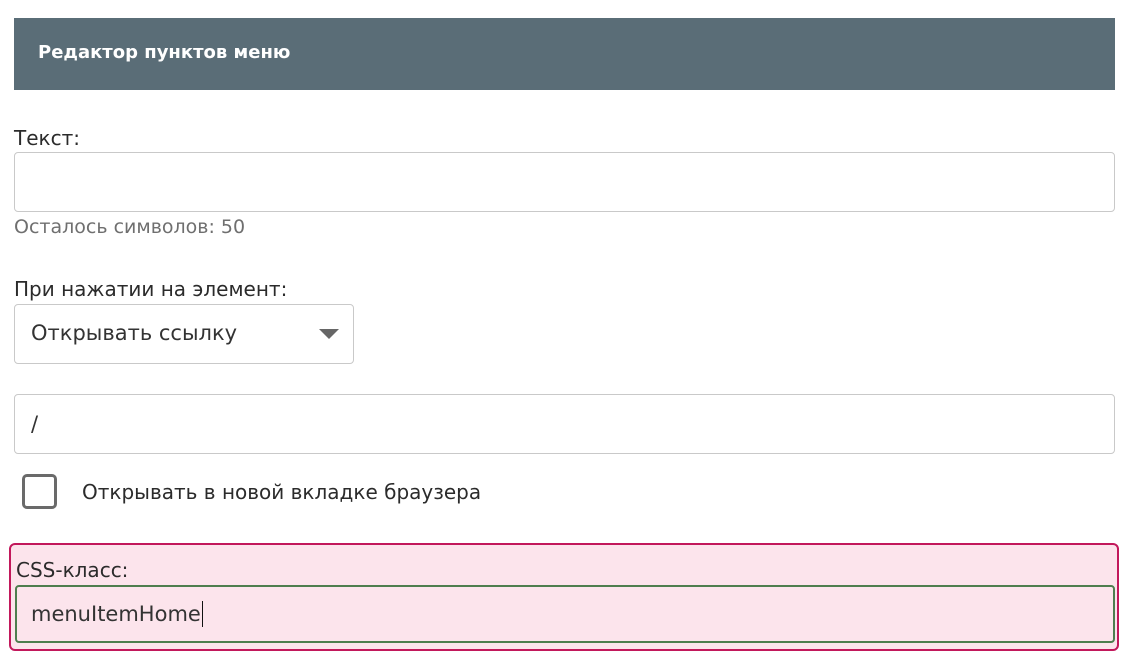 Image resolution: width=1125 pixels, height=660 pixels. What do you see at coordinates (39, 491) in the screenshot?
I see `new-tab-checkbox` at bounding box center [39, 491].